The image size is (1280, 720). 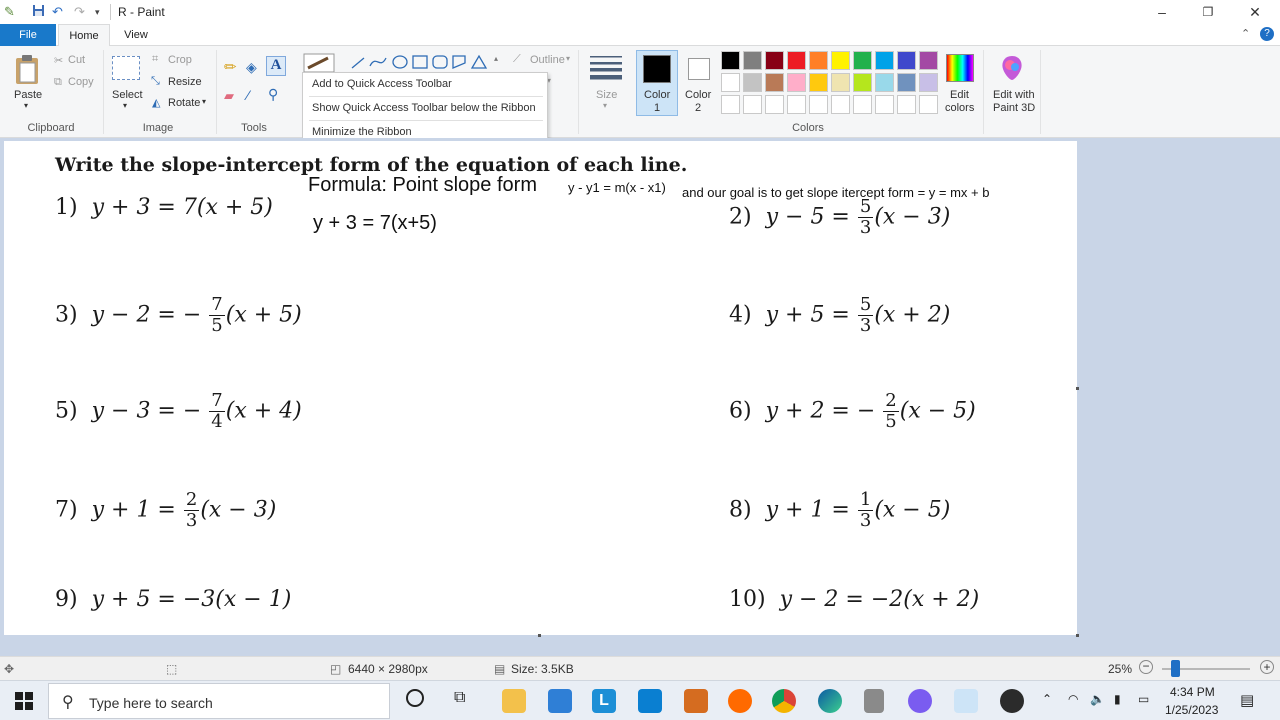 I want to click on select-icon, so click(x=126, y=68).